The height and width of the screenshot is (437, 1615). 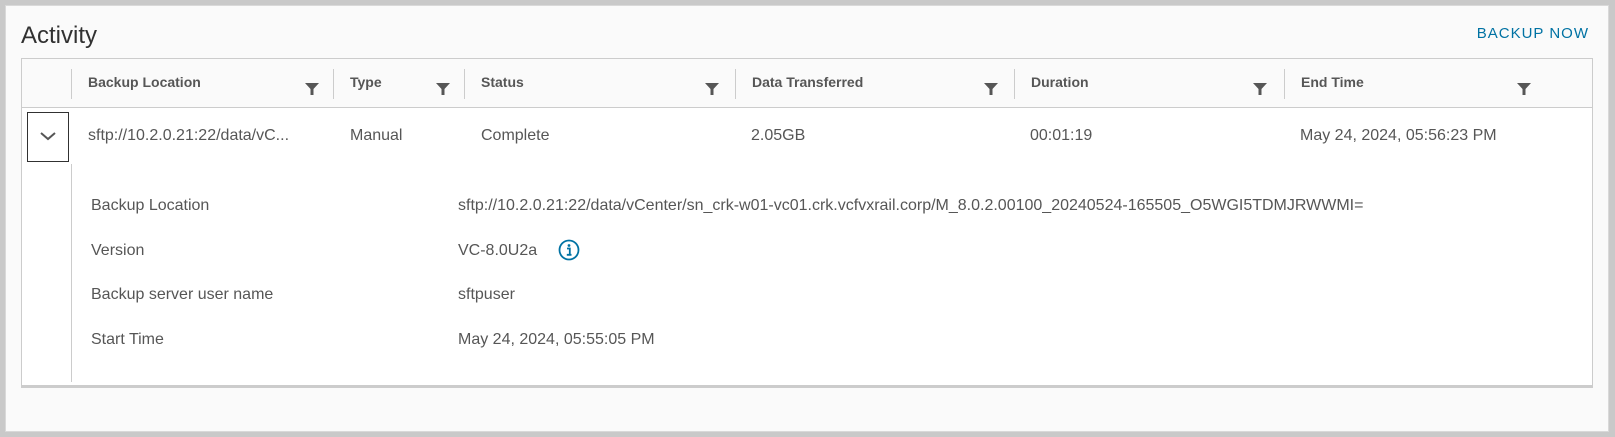 What do you see at coordinates (1149, 83) in the screenshot?
I see `column-header-duration: Duration` at bounding box center [1149, 83].